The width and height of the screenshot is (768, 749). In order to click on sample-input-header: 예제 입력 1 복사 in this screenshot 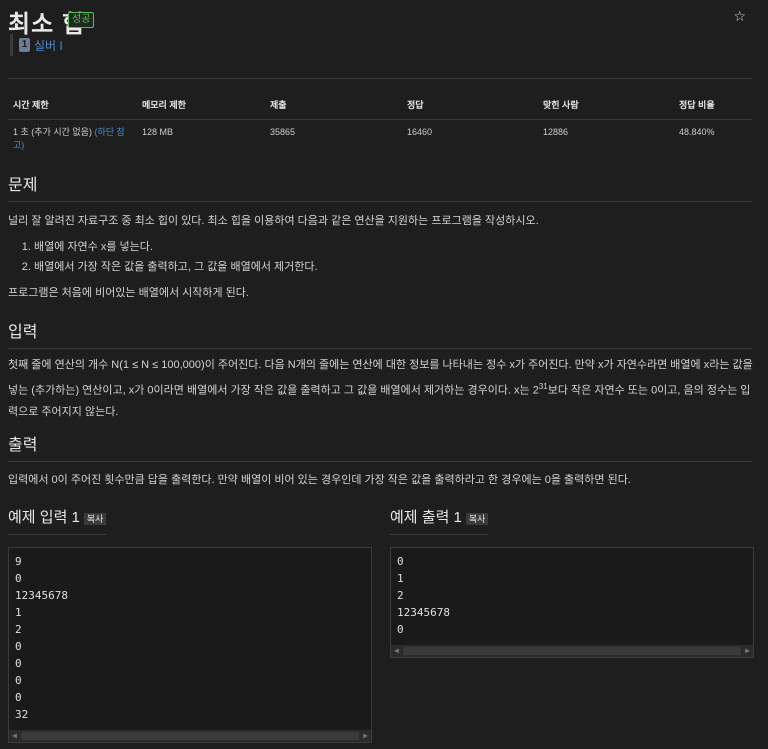, I will do `click(57, 520)`.